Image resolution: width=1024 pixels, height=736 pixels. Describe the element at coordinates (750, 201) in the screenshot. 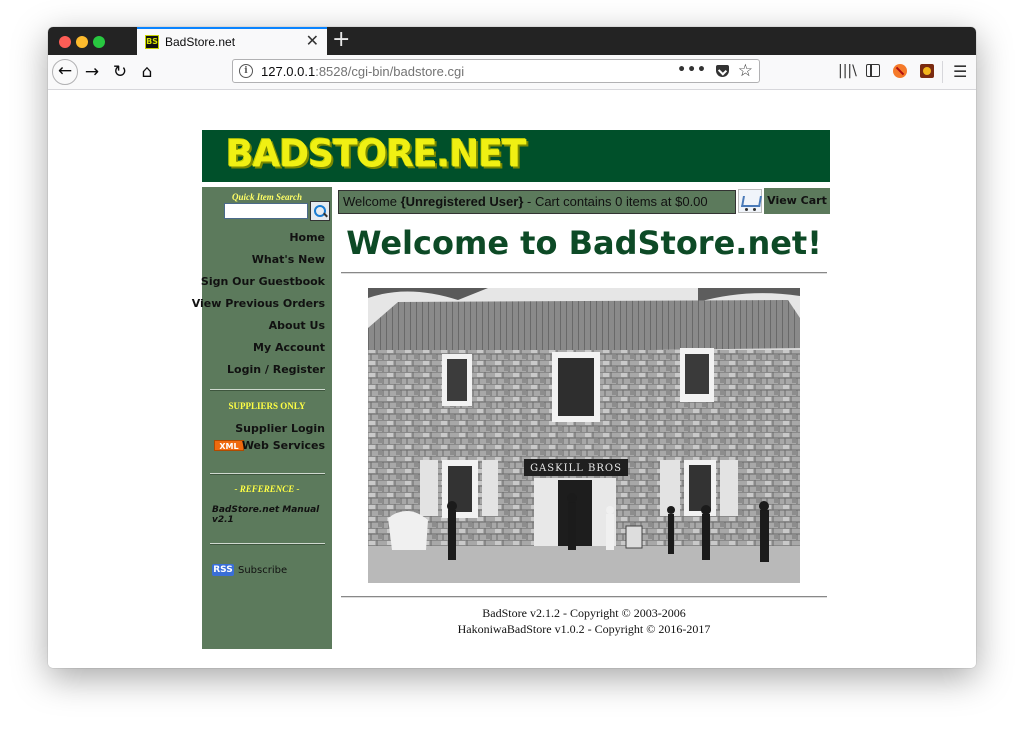

I see `shopping-cart-icon` at that location.